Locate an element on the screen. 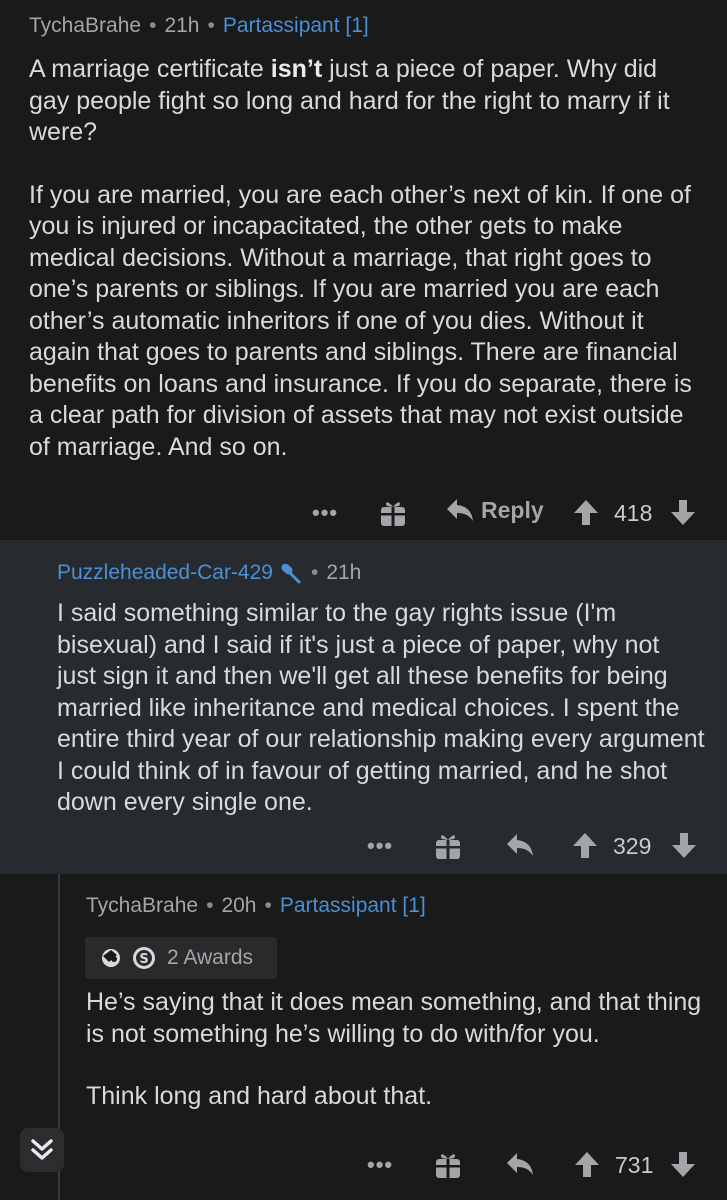 The height and width of the screenshot is (1200, 727). comment-1-meta: TychaBrahe • 21h • Partassipant [1] is located at coordinates (199, 26).